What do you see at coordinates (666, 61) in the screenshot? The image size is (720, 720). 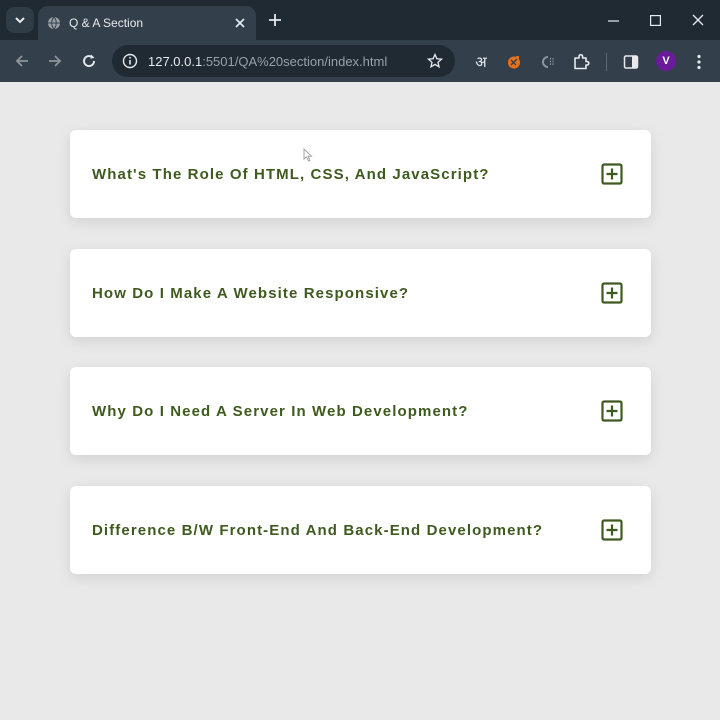 I see `profile-avatar: V` at bounding box center [666, 61].